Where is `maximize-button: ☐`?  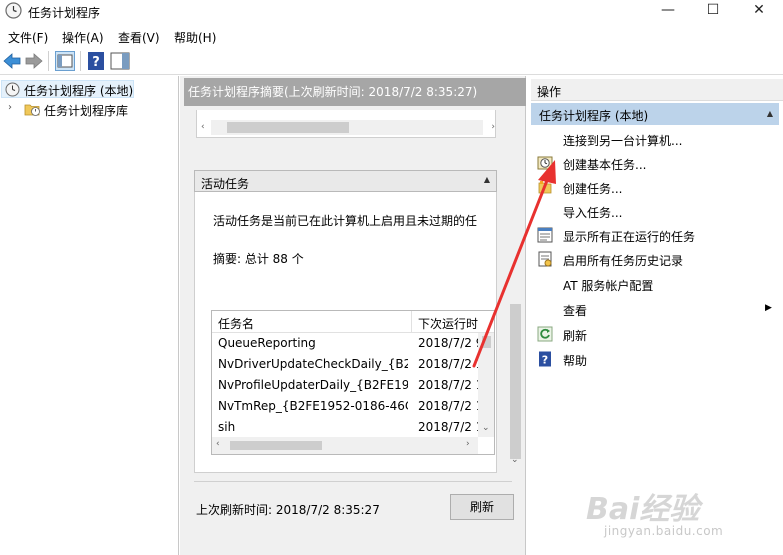 maximize-button: ☐ is located at coordinates (713, 11).